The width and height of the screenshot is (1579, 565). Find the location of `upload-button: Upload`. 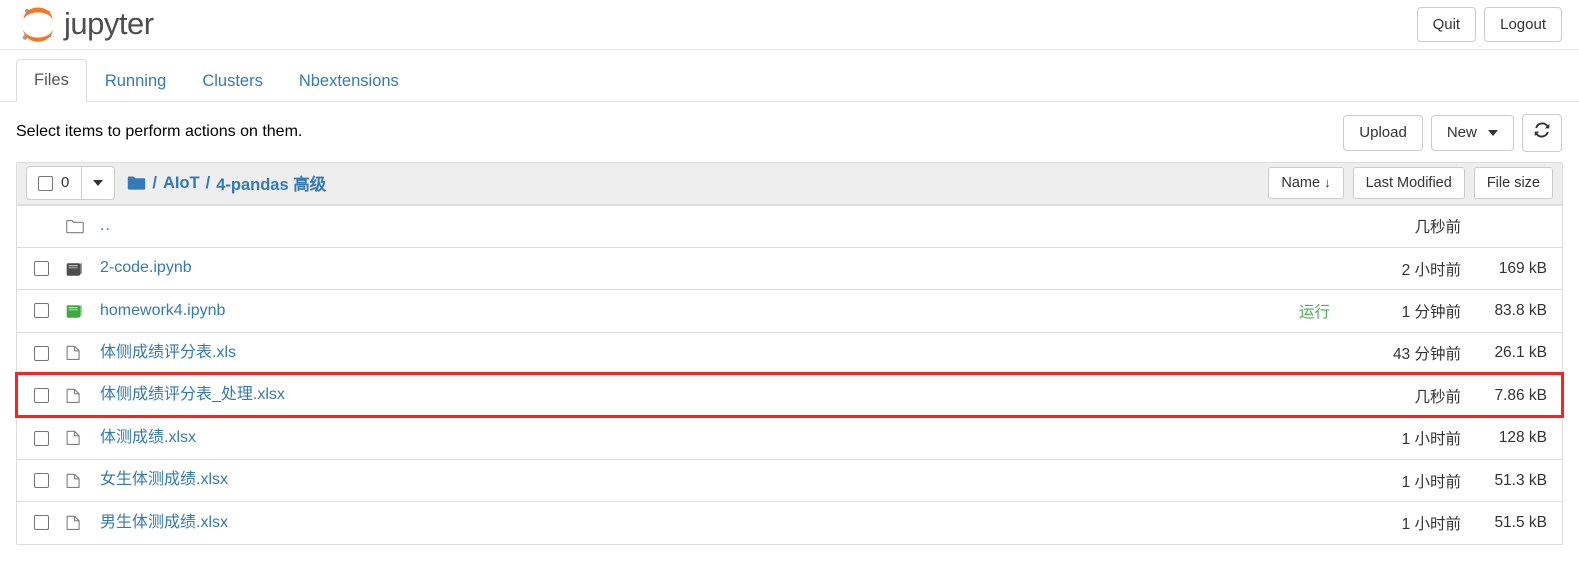

upload-button: Upload is located at coordinates (1383, 133).